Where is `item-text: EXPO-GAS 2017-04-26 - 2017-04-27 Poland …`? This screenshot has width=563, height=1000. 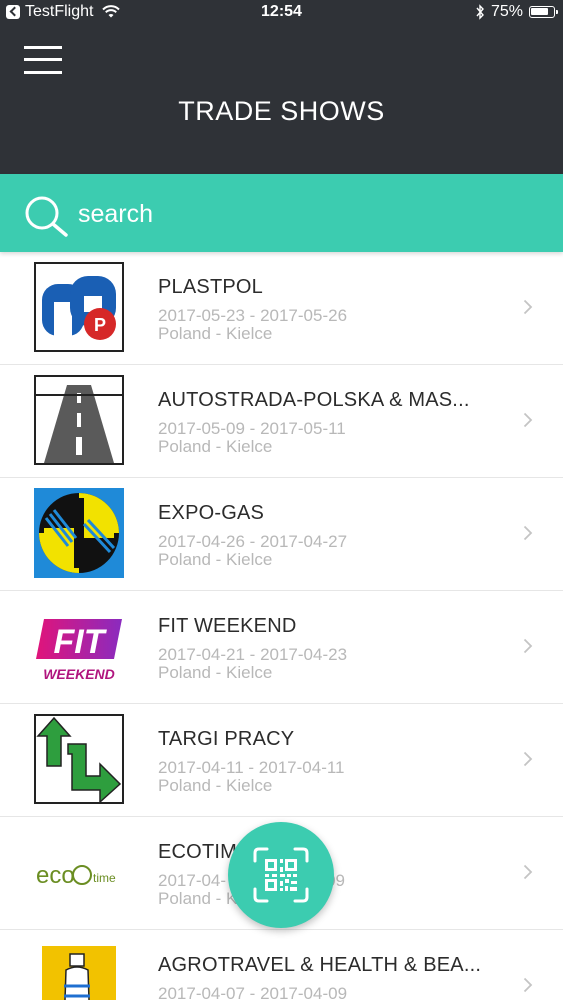 item-text: EXPO-GAS 2017-04-26 - 2017-04-27 Poland … is located at coordinates (323, 535).